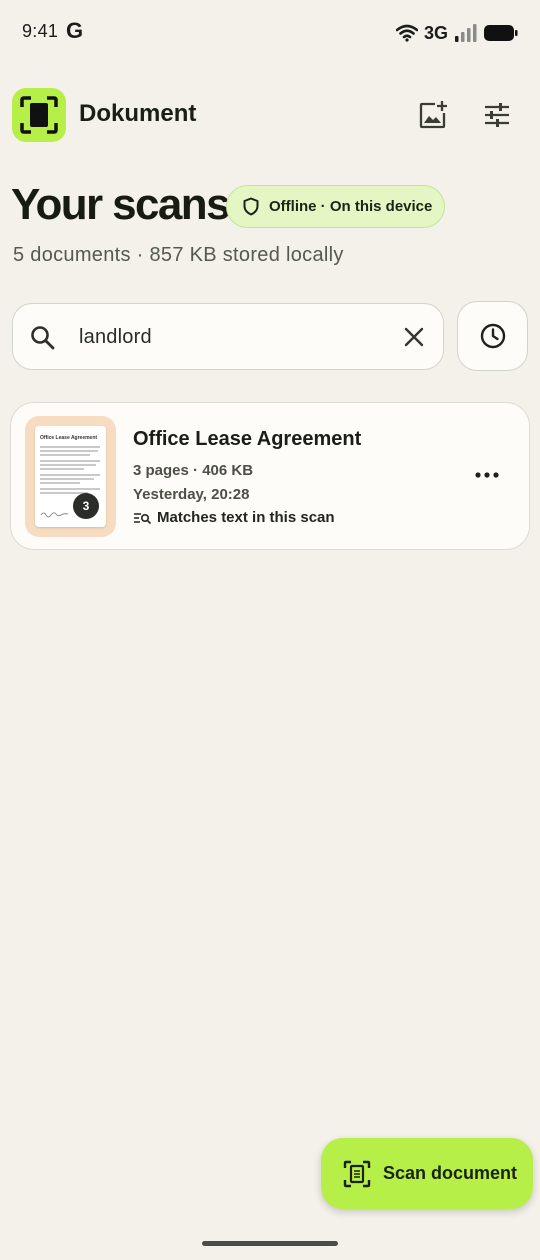 This screenshot has width=540, height=1260. I want to click on scan-document-label: Scan document, so click(450, 1173).